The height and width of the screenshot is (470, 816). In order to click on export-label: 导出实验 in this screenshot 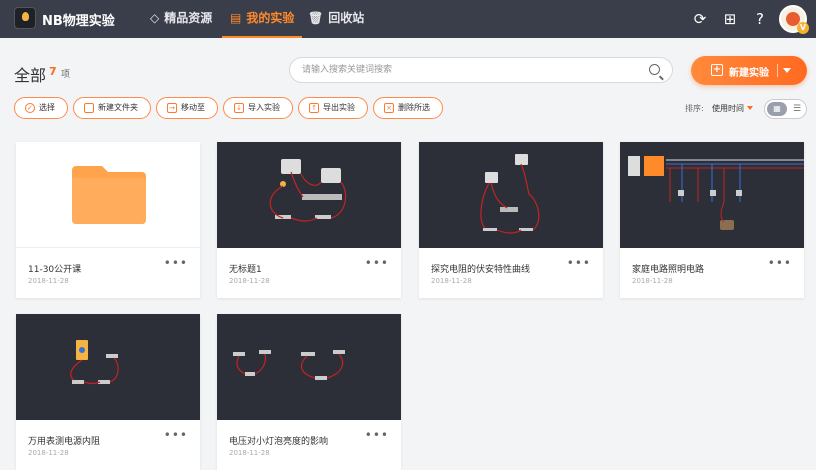, I will do `click(339, 107)`.